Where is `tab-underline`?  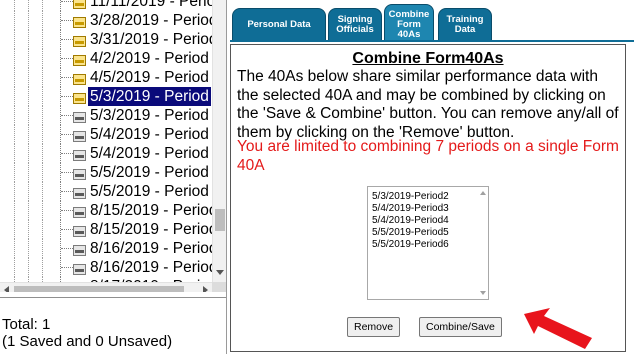 tab-underline is located at coordinates (432, 41).